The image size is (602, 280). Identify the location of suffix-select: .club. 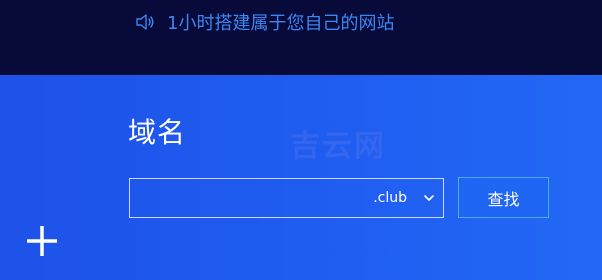
(408, 198).